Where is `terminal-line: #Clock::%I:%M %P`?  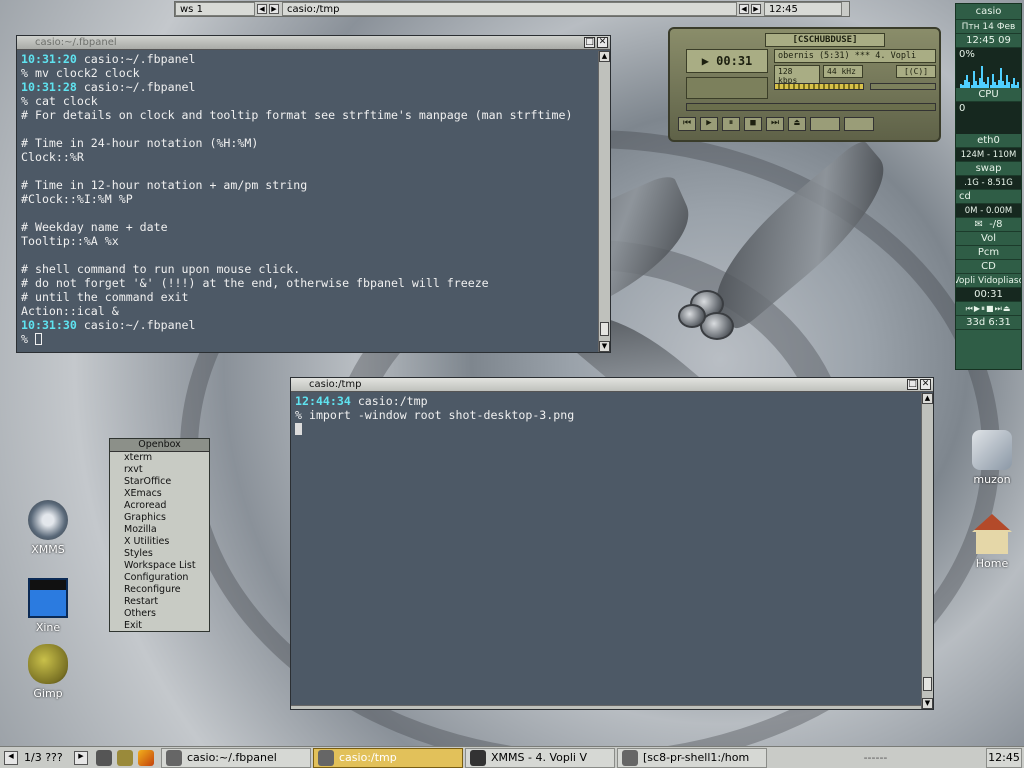 terminal-line: #Clock::%I:%M %P is located at coordinates (77, 199).